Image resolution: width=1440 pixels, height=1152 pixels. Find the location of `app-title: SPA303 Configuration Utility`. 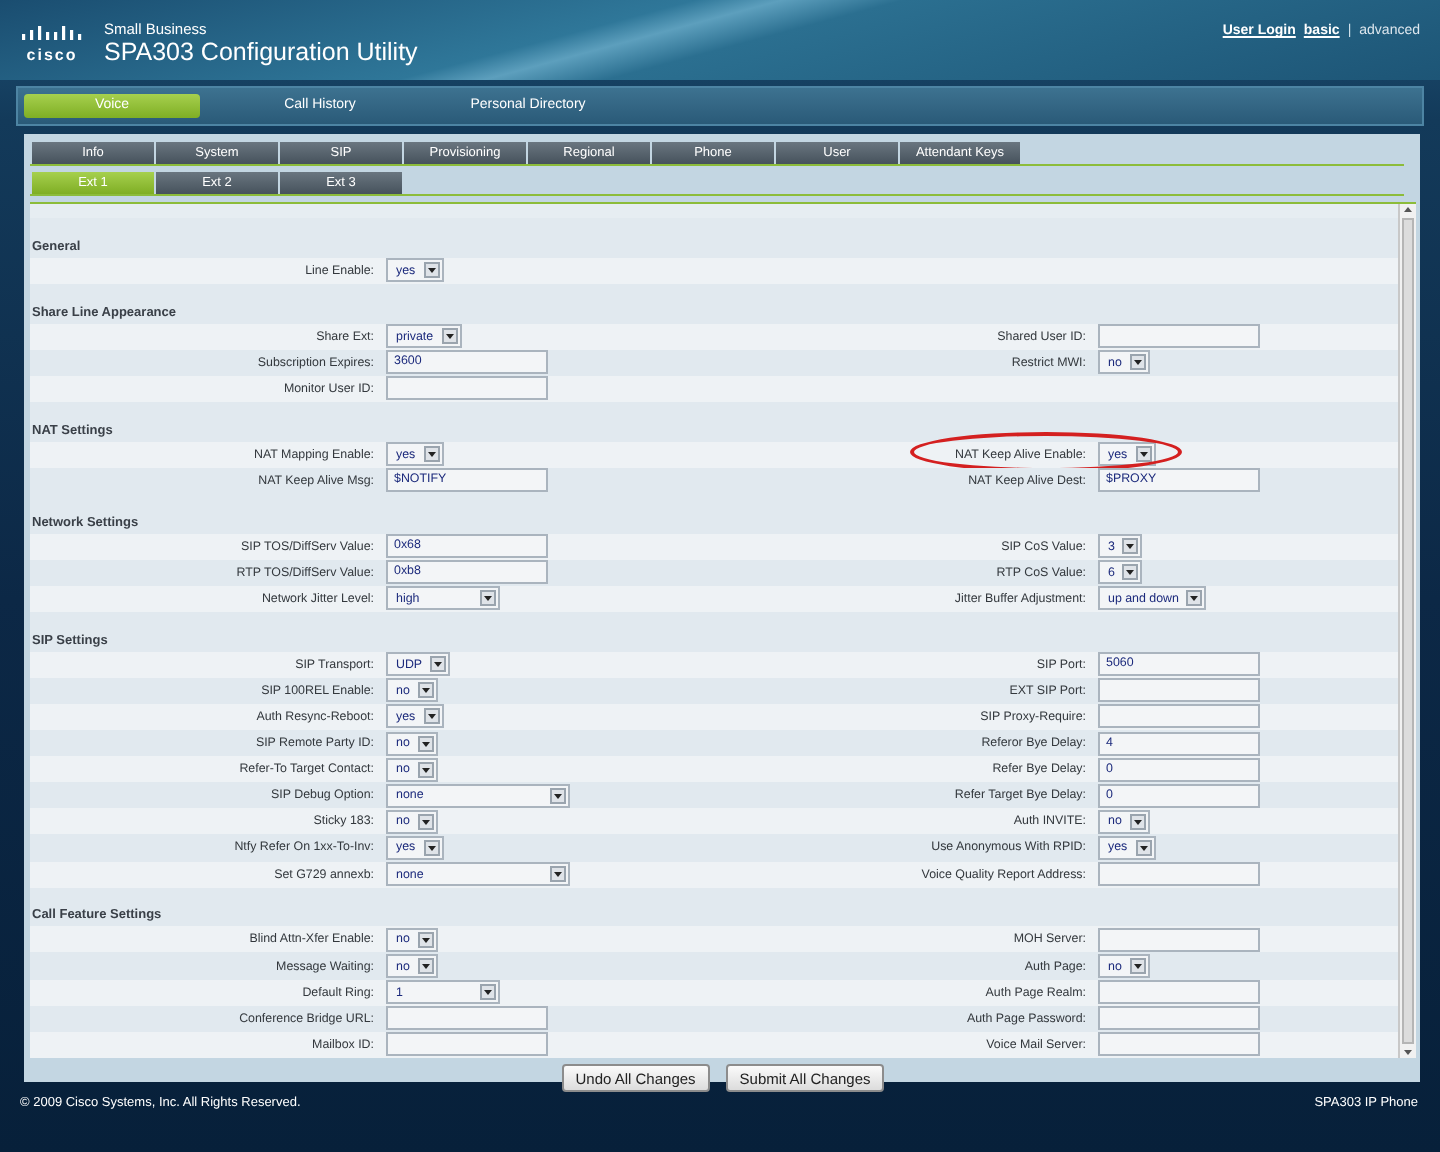

app-title: SPA303 Configuration Utility is located at coordinates (261, 52).